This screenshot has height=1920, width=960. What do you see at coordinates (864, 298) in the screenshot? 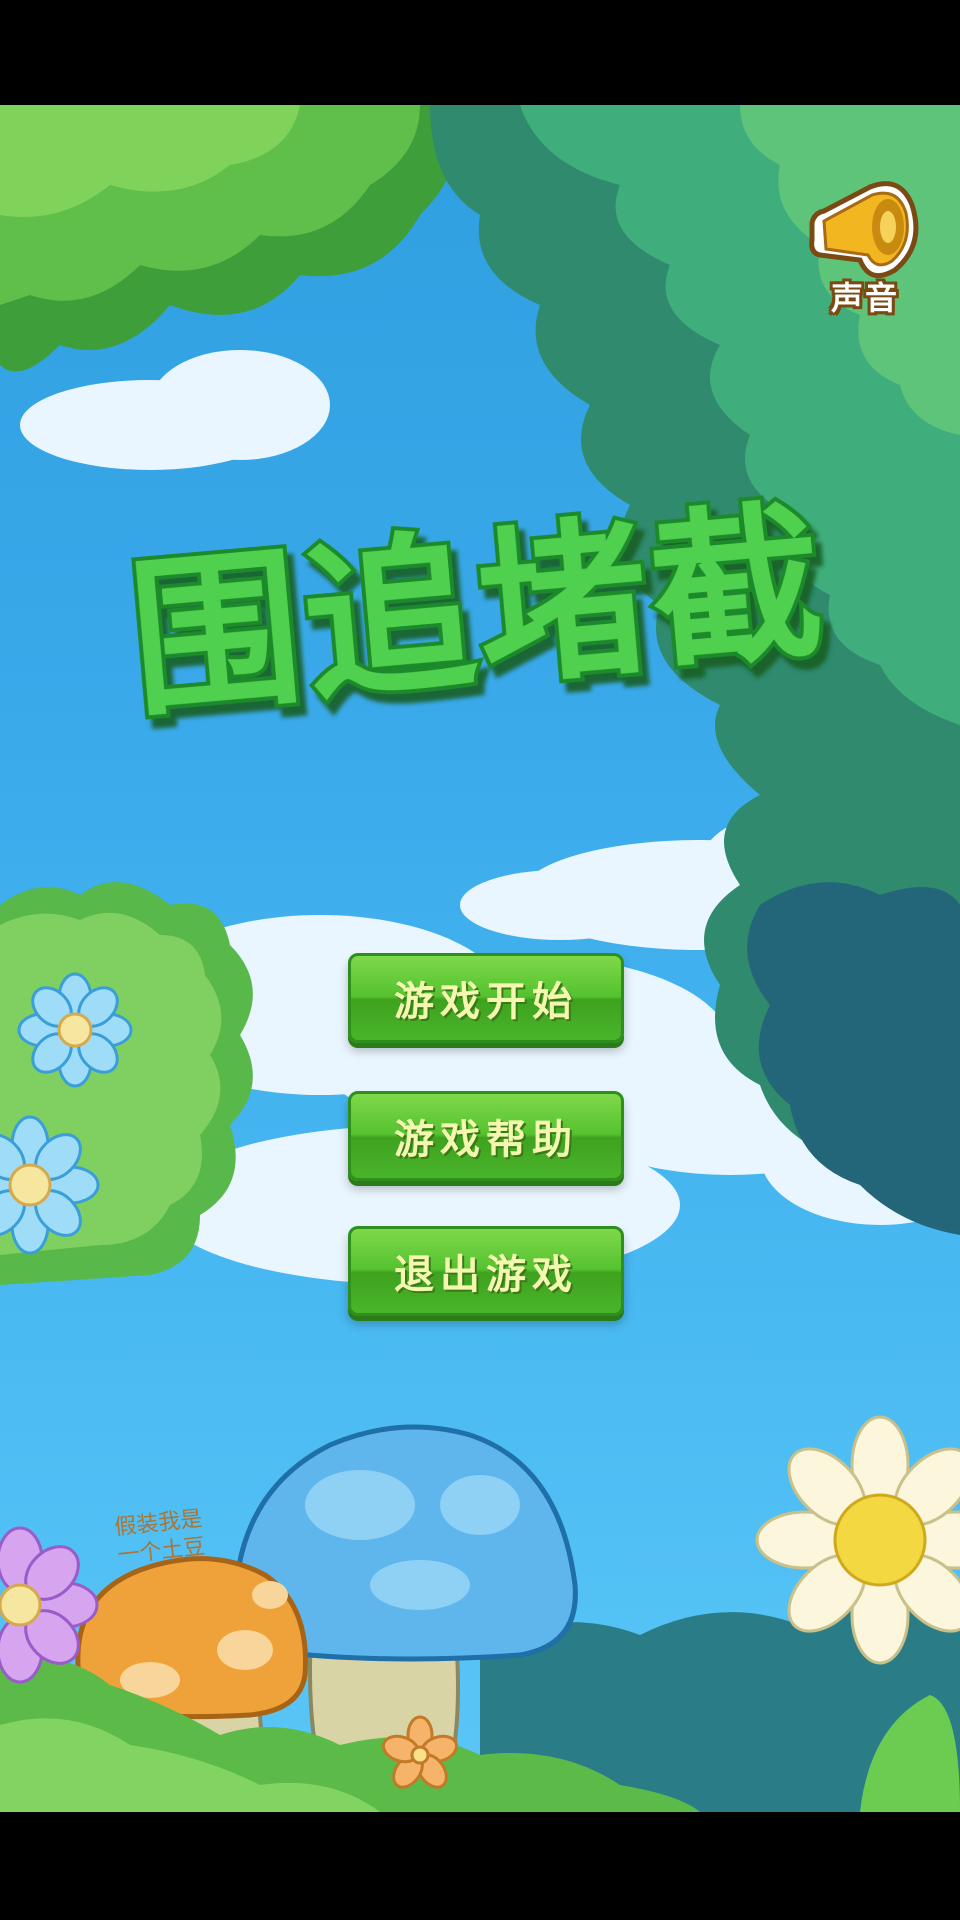
I see `sound-label: 声音` at bounding box center [864, 298].